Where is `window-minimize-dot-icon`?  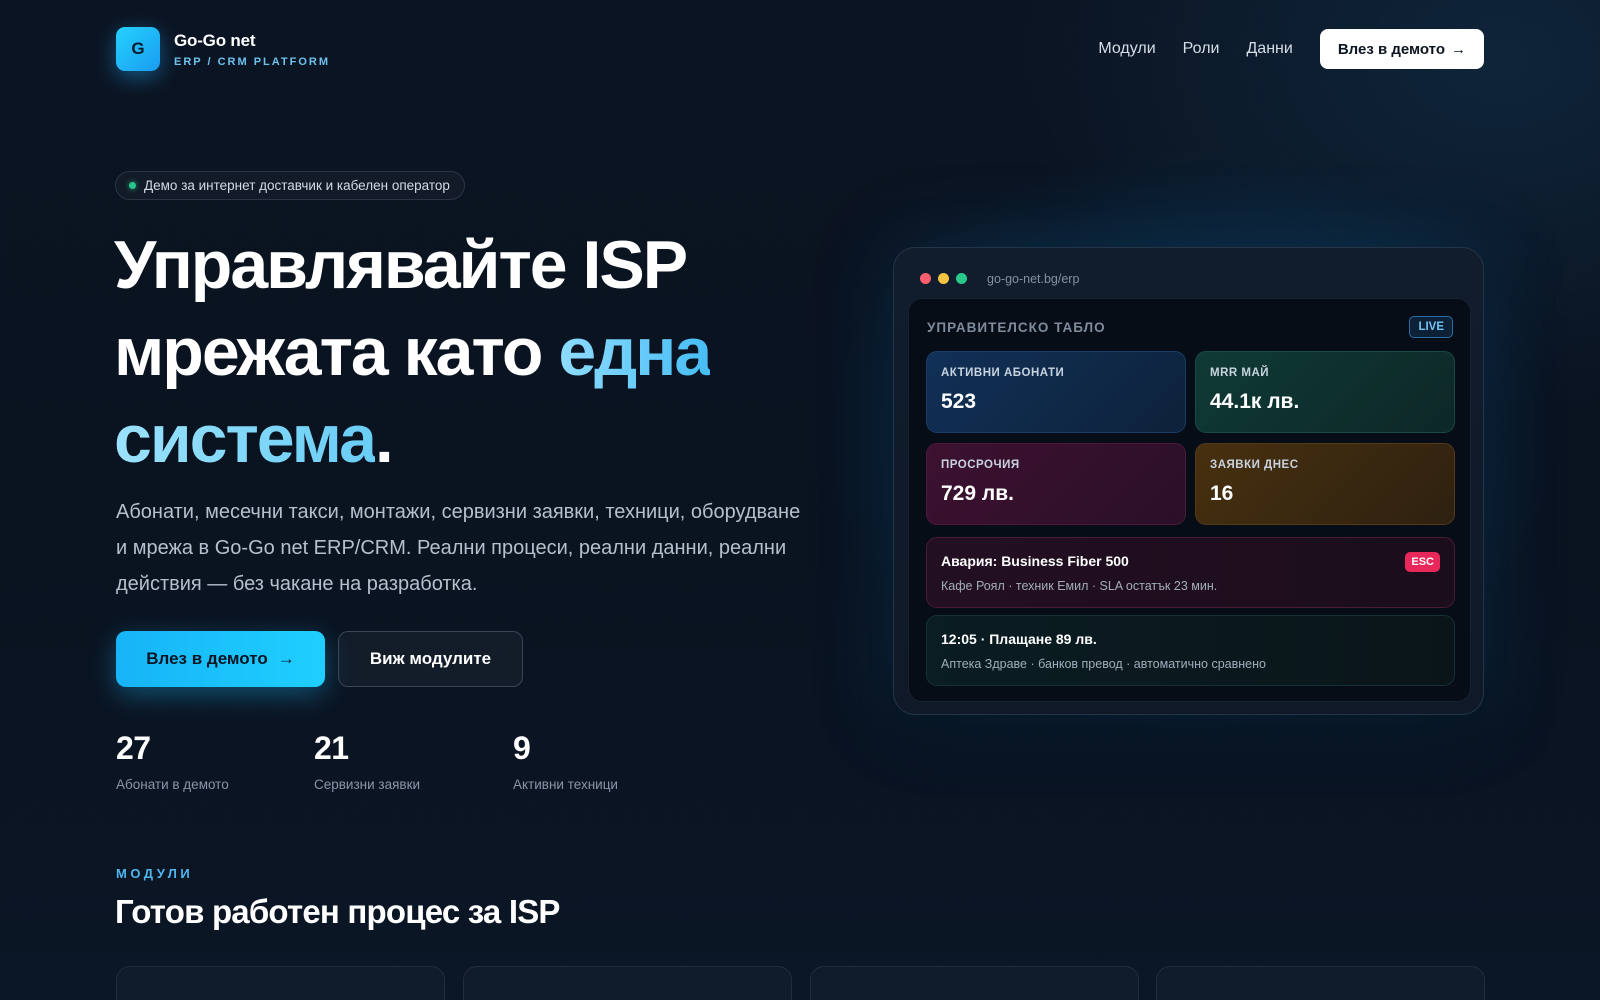 window-minimize-dot-icon is located at coordinates (943, 278).